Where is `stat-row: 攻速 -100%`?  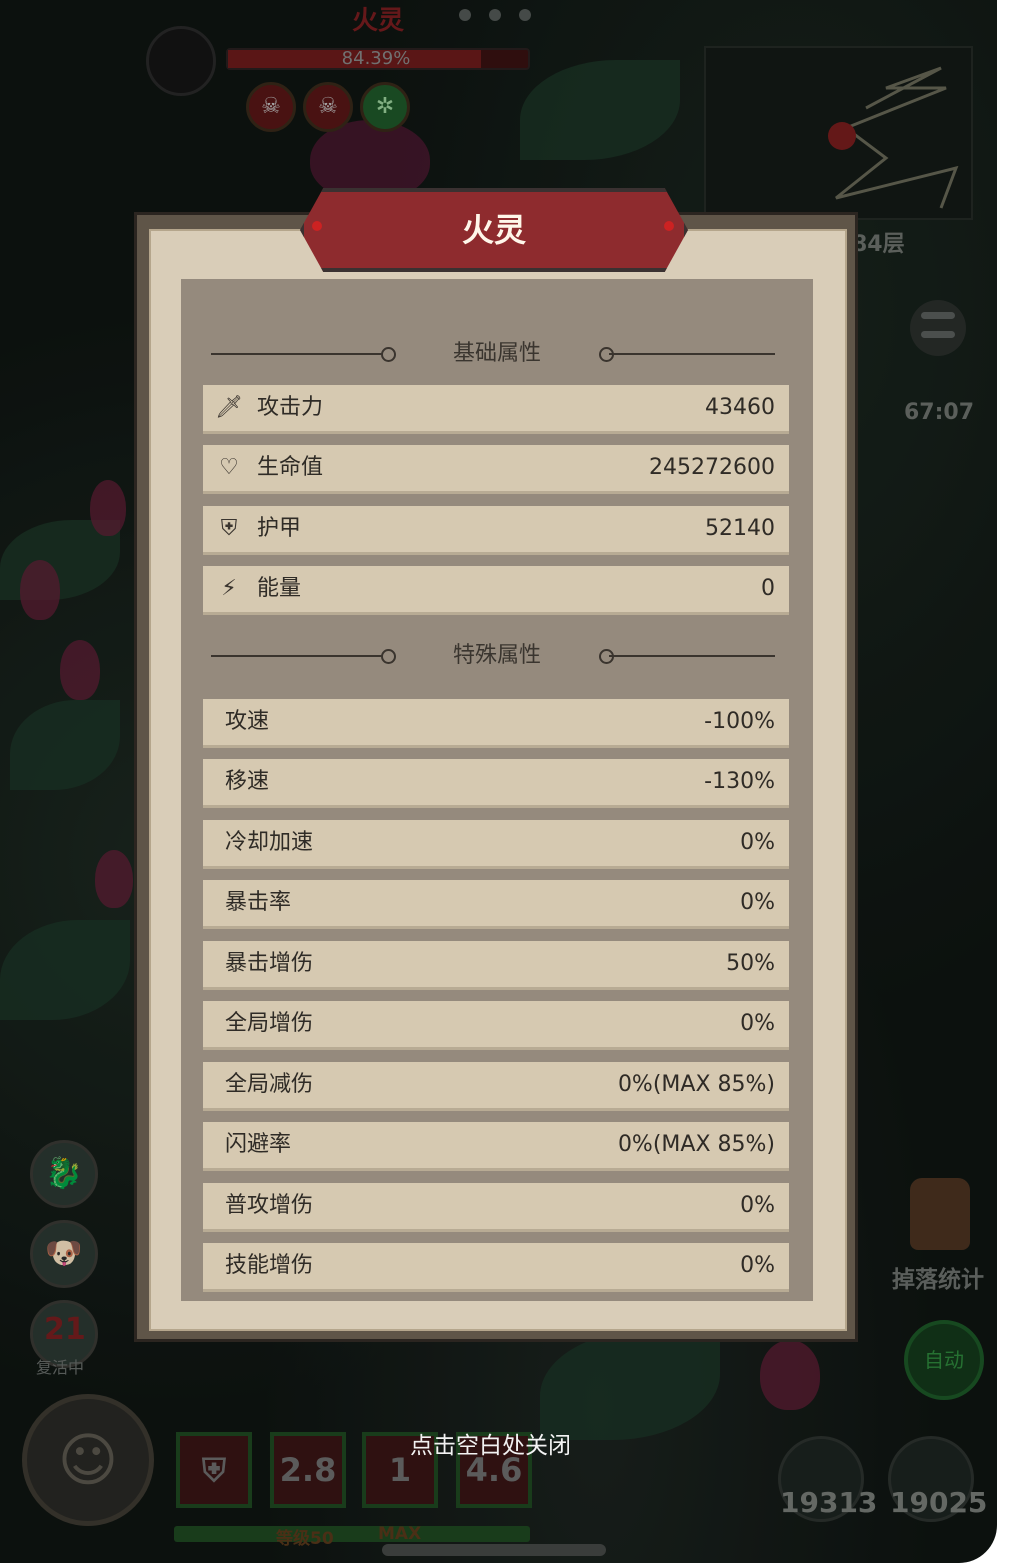 stat-row: 攻速 -100% is located at coordinates (496, 723).